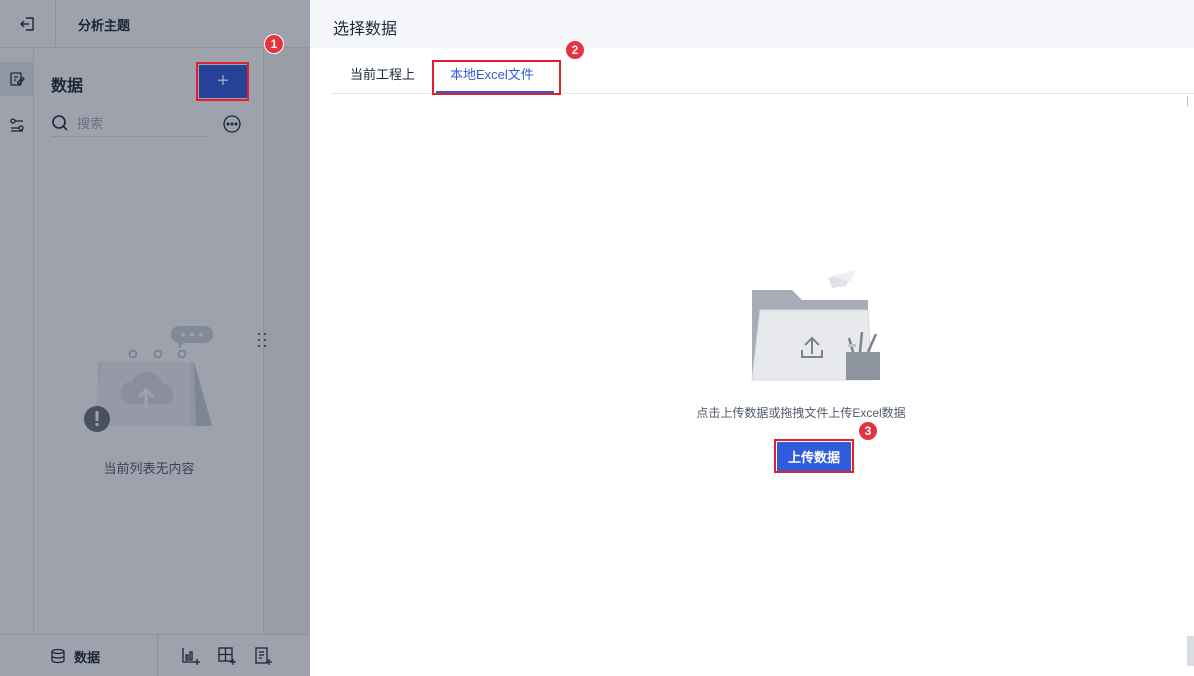 The image size is (1194, 676). I want to click on dialog-title: 选择数据, so click(365, 29).